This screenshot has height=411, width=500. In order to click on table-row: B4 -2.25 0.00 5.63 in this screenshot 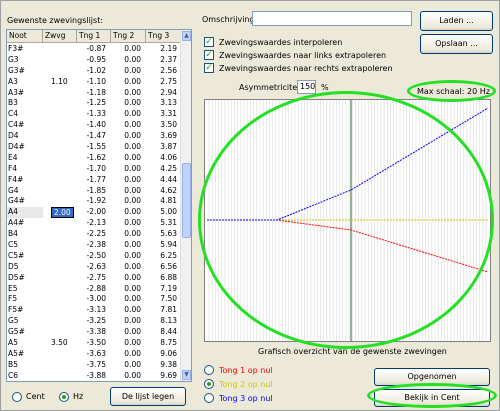, I will do `click(94, 234)`.